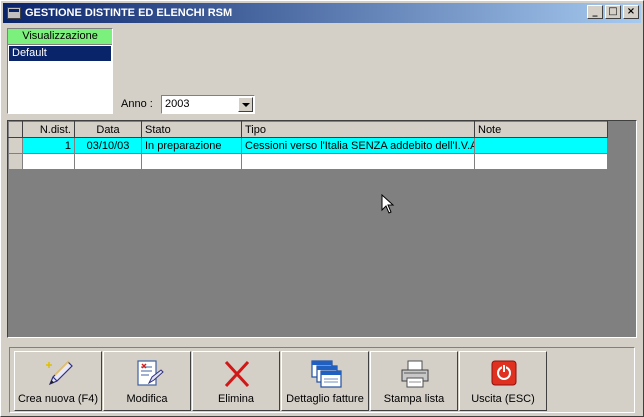  Describe the element at coordinates (191, 129) in the screenshot. I see `column-header-stato: Stato` at that location.